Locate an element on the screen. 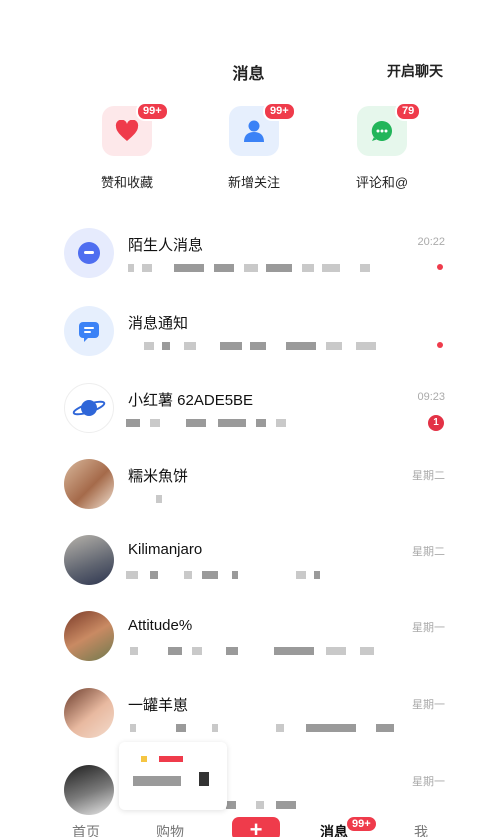 This screenshot has height=837, width=497. conversation-notifications: 消息通知 is located at coordinates (248, 344).